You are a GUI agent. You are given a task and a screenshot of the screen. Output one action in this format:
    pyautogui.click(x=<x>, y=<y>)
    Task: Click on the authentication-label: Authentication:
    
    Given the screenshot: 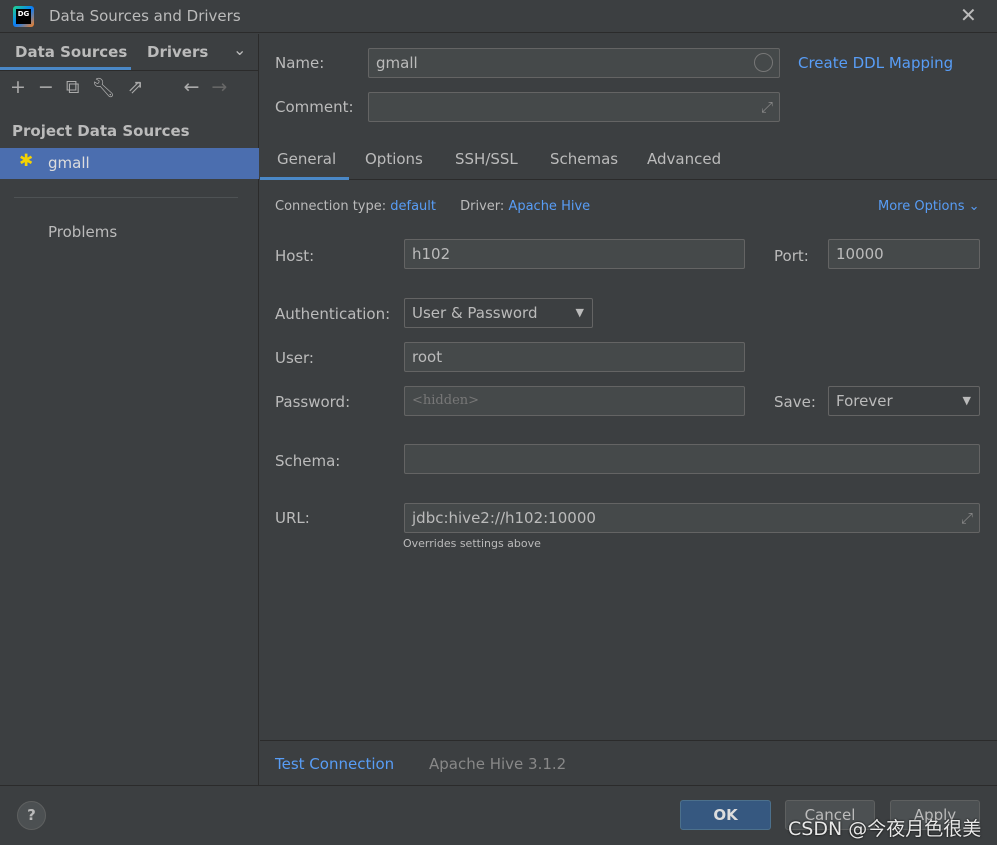 What is the action you would take?
    pyautogui.click(x=333, y=314)
    